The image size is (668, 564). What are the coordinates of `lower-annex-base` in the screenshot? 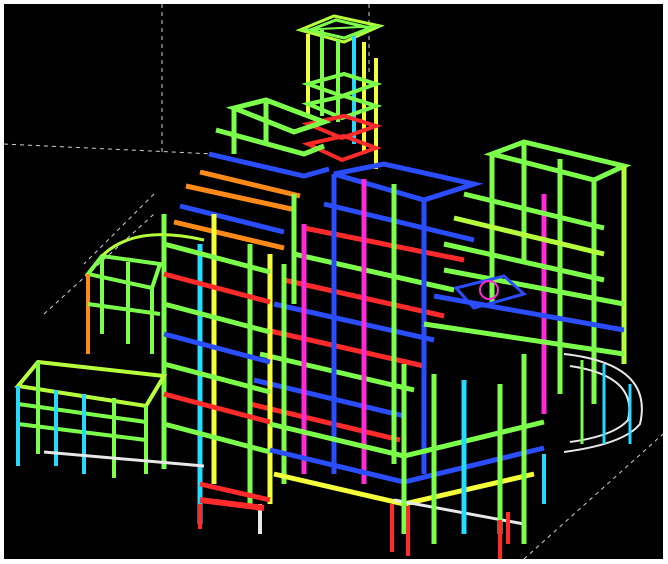 It's located at (124, 459).